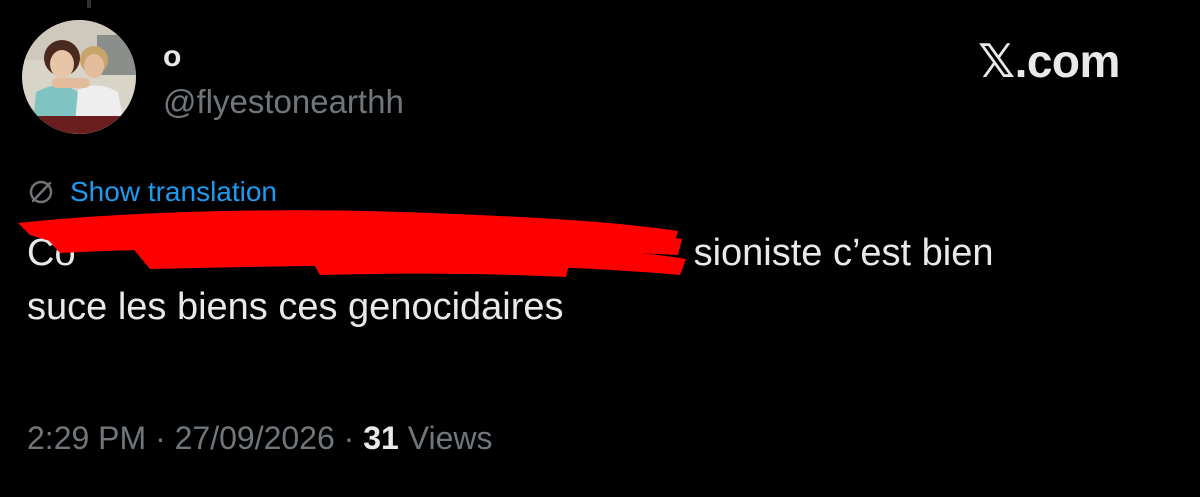 The width and height of the screenshot is (1200, 497). I want to click on avatar, so click(79, 77).